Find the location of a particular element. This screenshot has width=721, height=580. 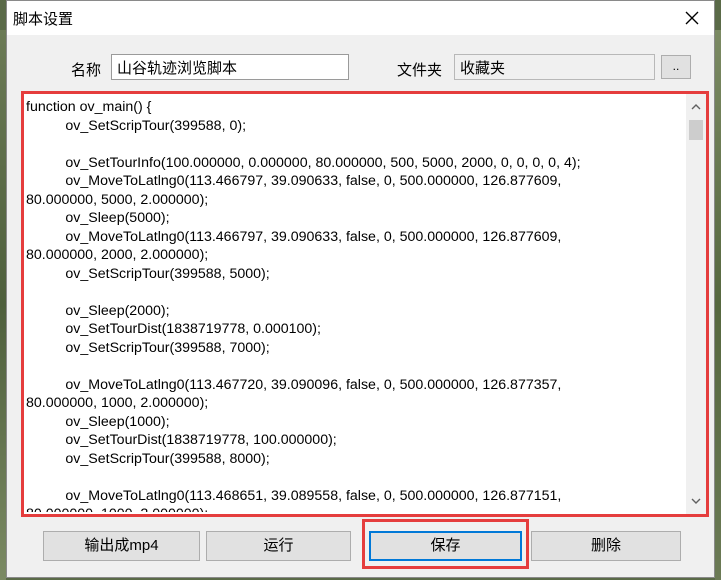

close-button is located at coordinates (692, 18).